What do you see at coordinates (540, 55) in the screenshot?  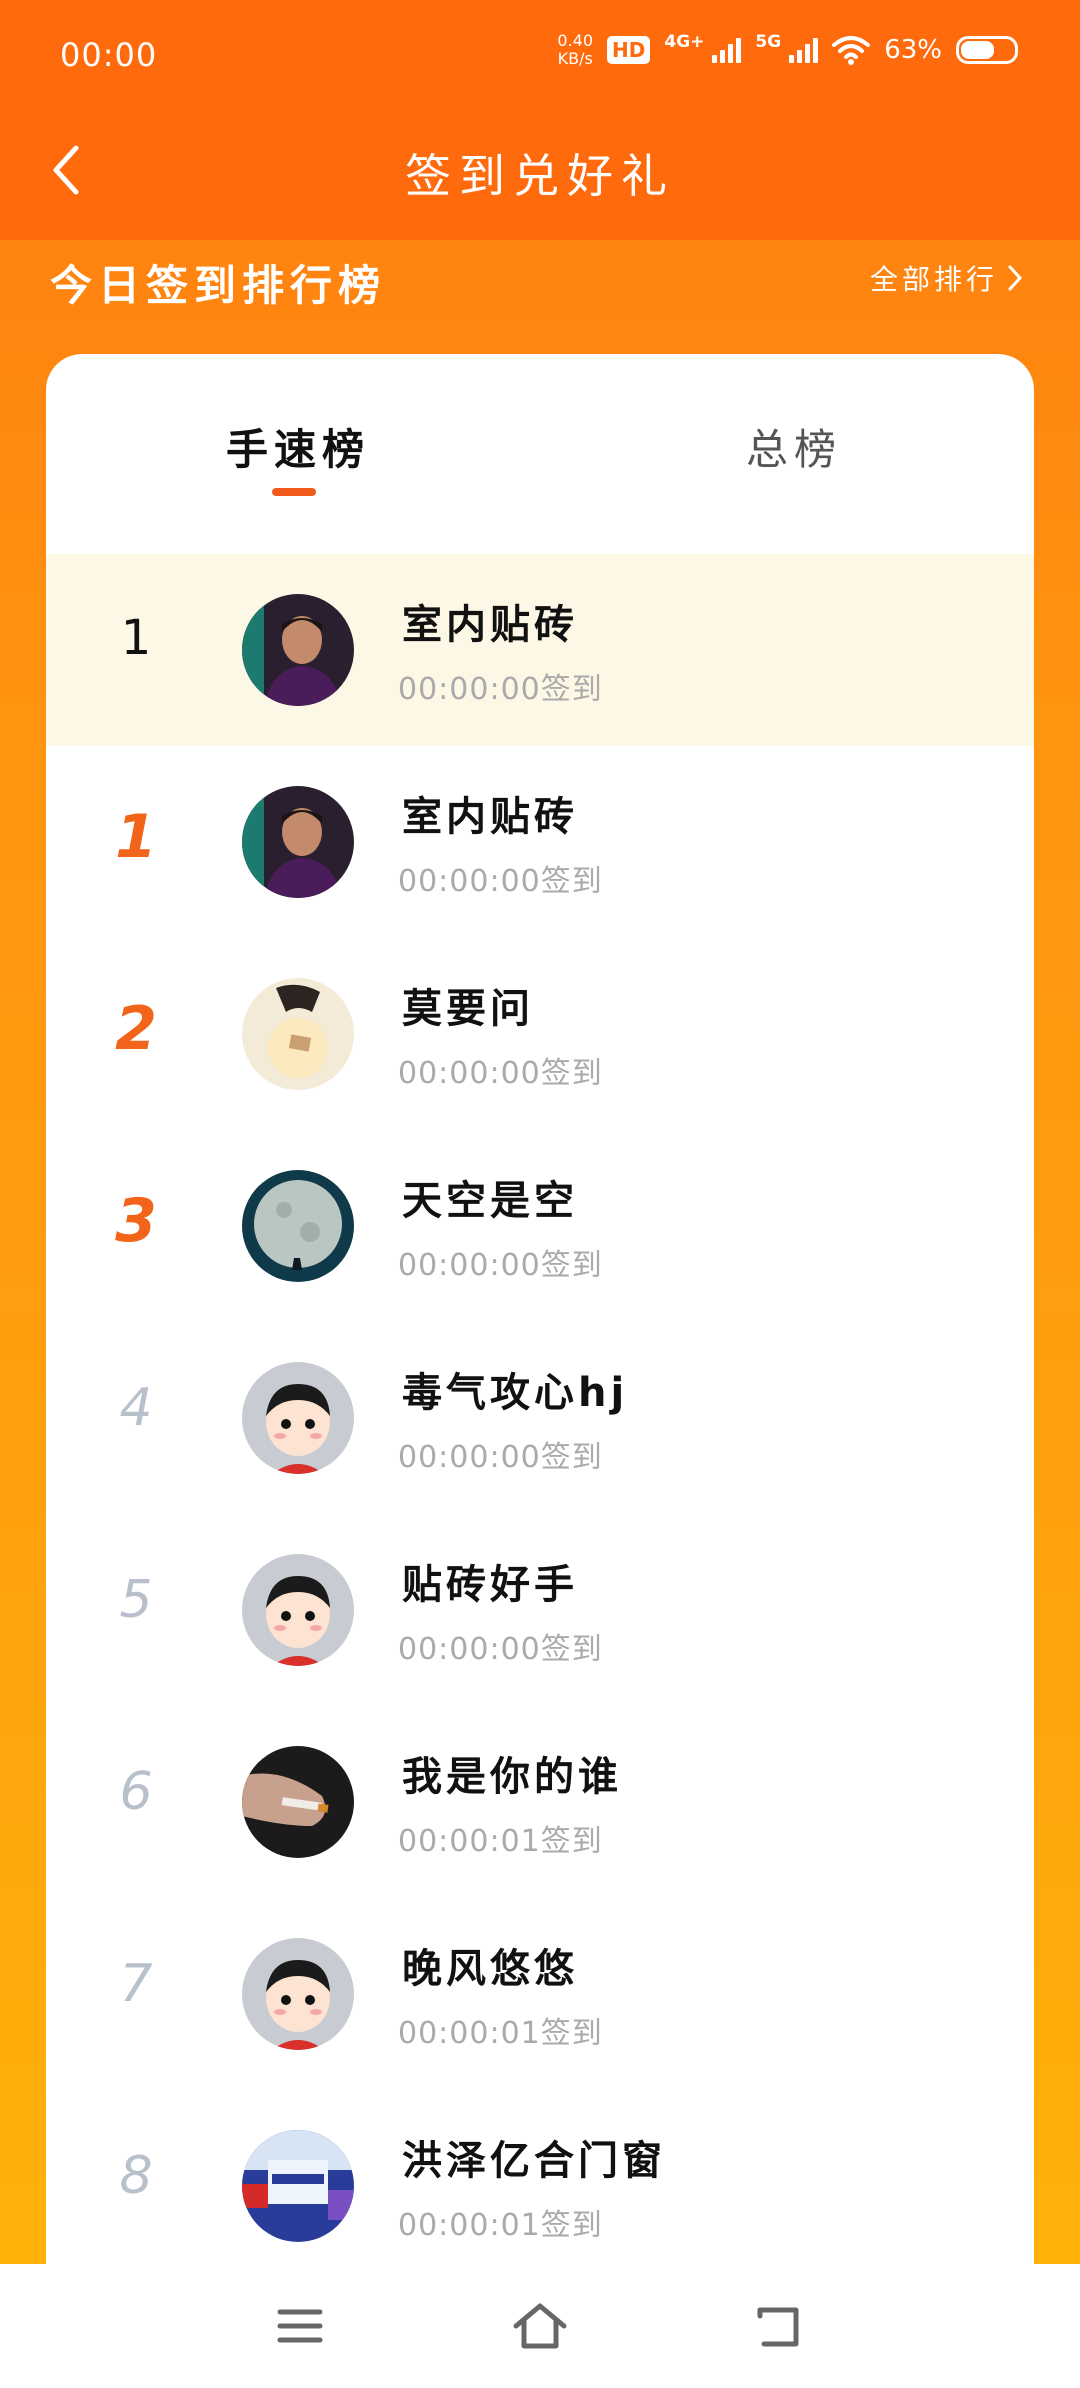 I see `status-bar: 00:00 0.40 KB/s HD 4G+ 5G 63%` at bounding box center [540, 55].